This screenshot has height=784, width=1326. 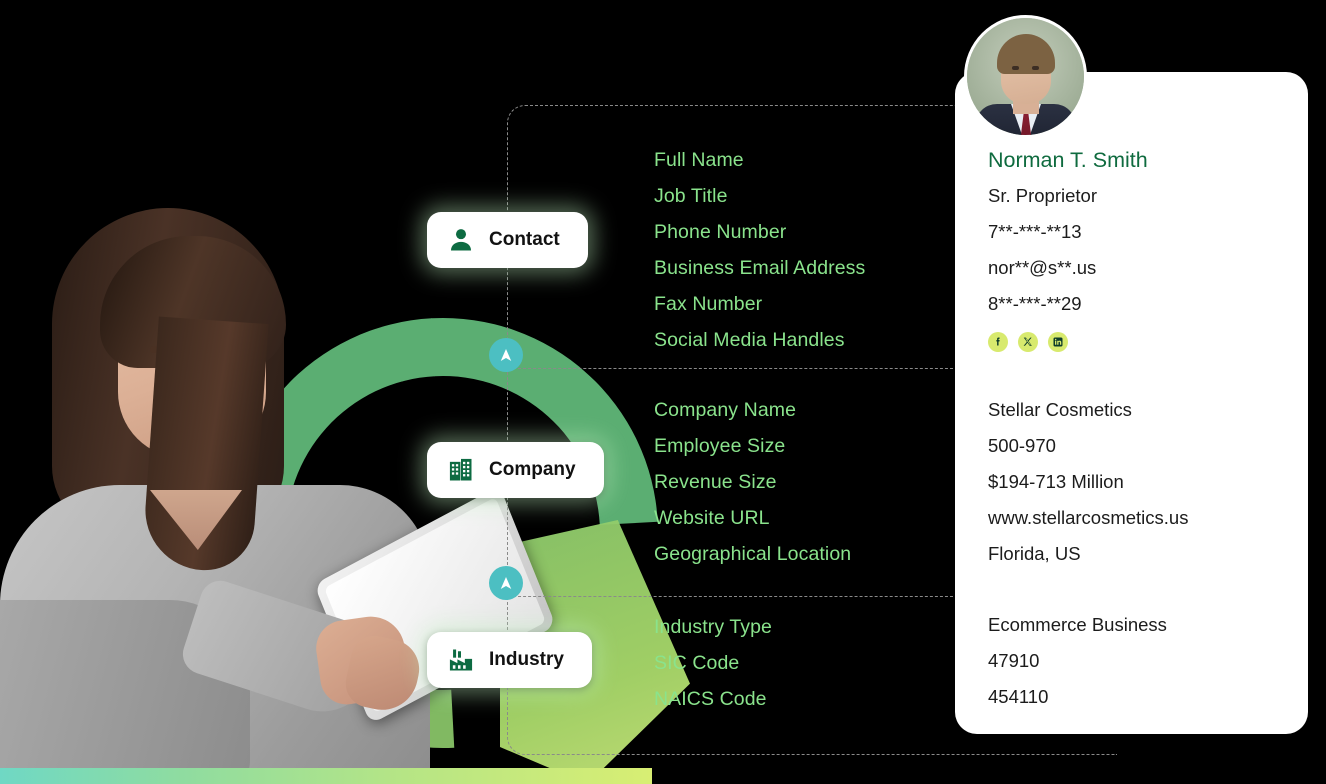 What do you see at coordinates (1056, 481) in the screenshot?
I see `value-revenue-size: $194-713 Million` at bounding box center [1056, 481].